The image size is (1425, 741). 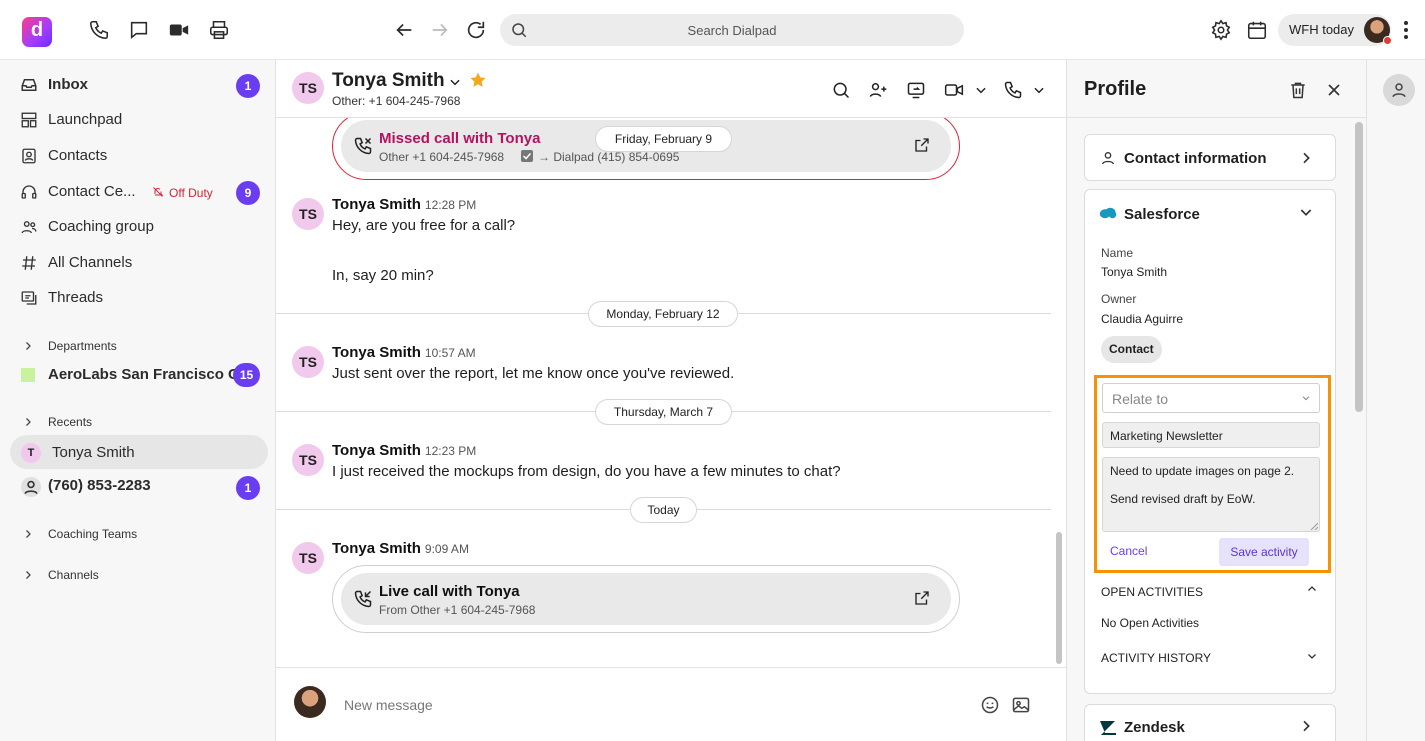 What do you see at coordinates (1210, 157) in the screenshot?
I see `contact-information-card: Contact information` at bounding box center [1210, 157].